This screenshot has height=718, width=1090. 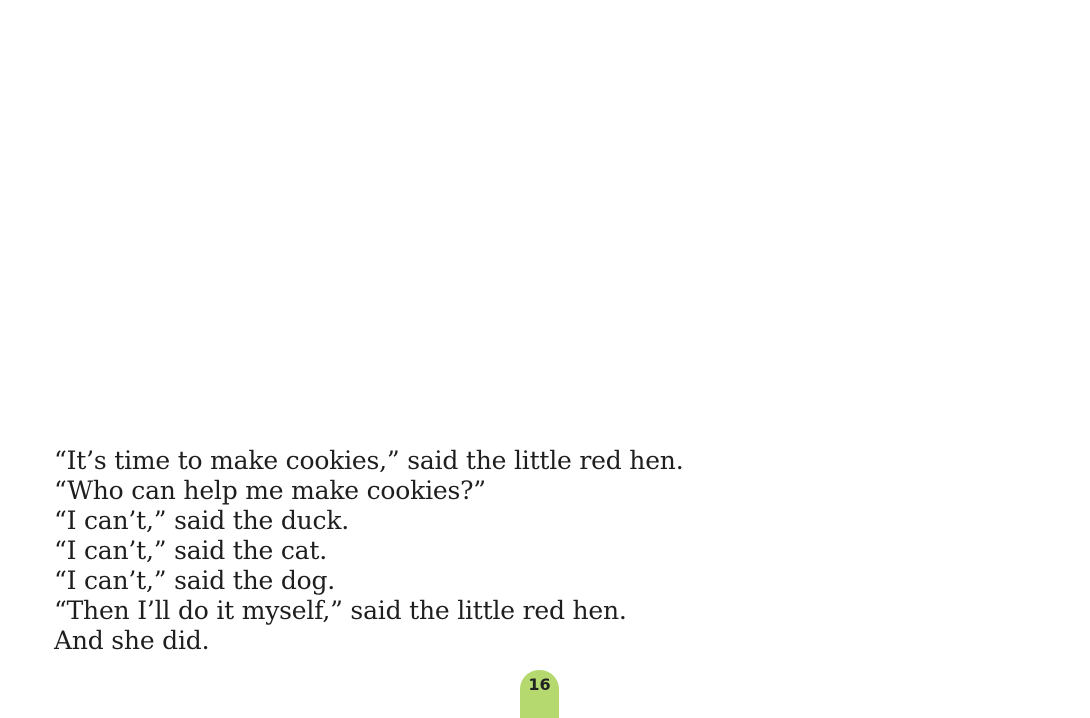 I want to click on page-number-tab: 16, so click(x=539, y=694).